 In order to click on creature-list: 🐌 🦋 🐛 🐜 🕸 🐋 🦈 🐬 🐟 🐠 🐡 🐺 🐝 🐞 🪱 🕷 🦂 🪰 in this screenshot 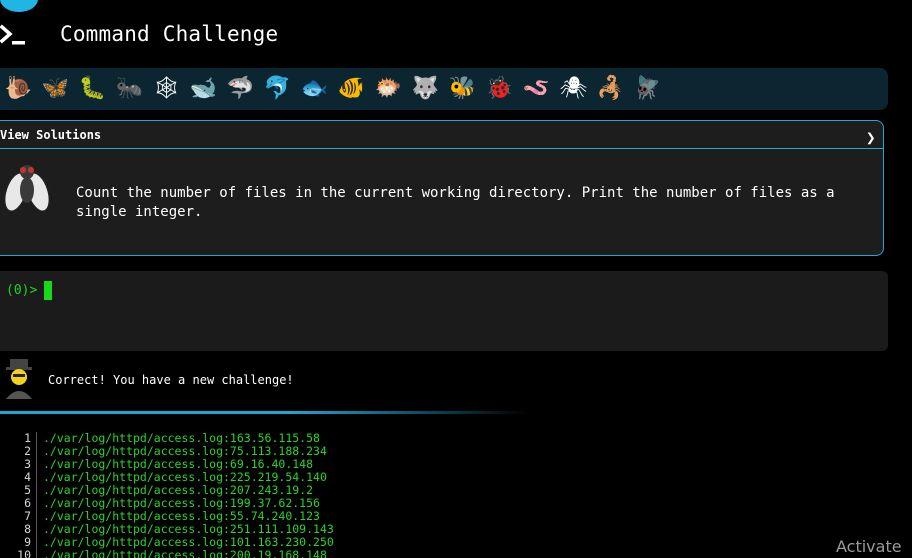, I will do `click(333, 89)`.